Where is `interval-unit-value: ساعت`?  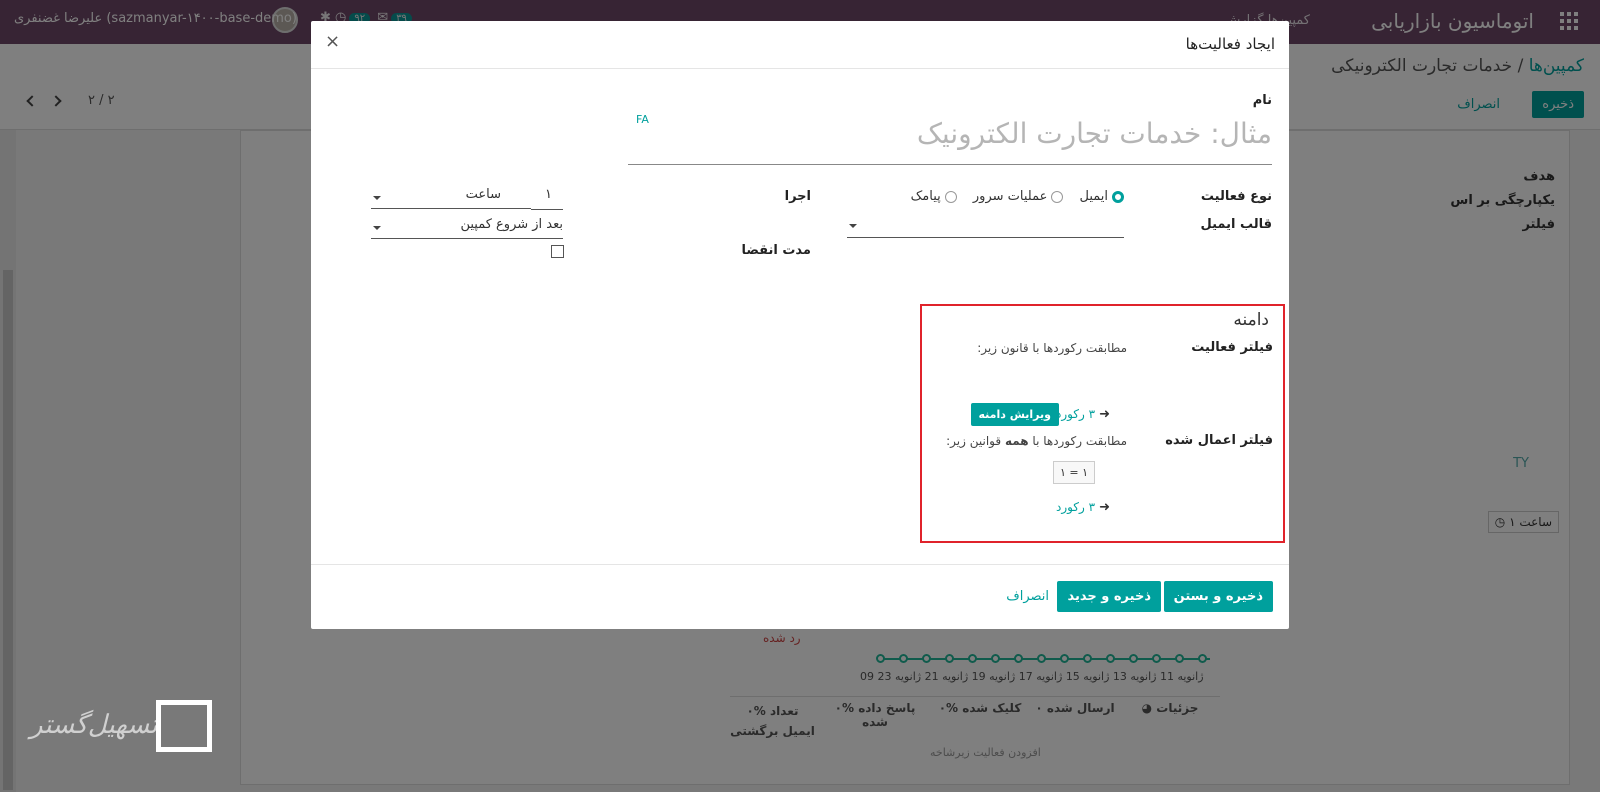 interval-unit-value: ساعت is located at coordinates (483, 194).